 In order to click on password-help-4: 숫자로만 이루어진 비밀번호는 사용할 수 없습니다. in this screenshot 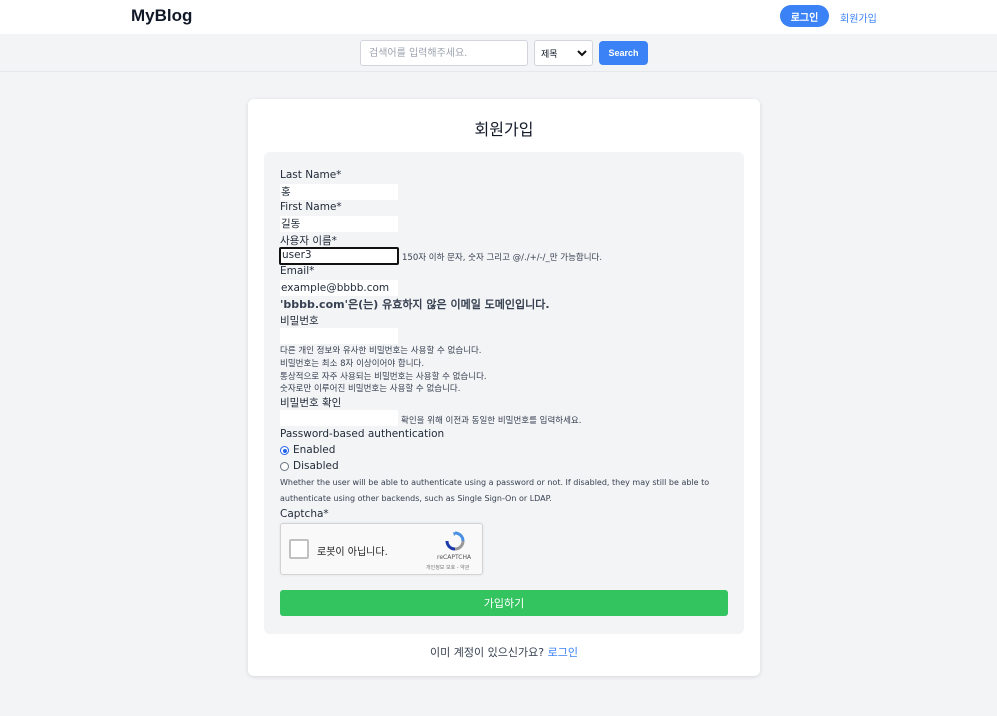, I will do `click(370, 389)`.